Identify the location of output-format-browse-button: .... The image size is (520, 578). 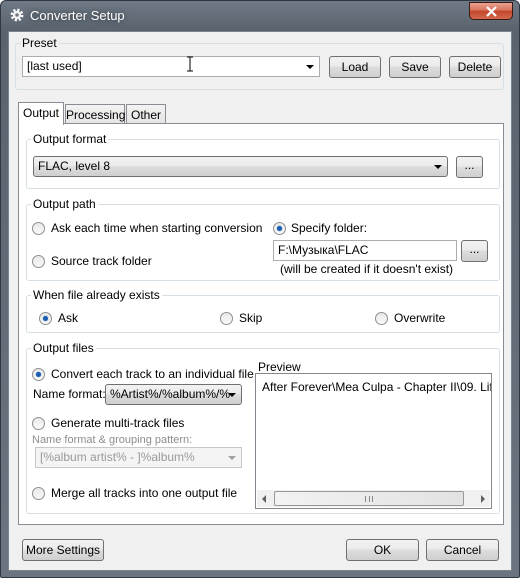
(469, 167).